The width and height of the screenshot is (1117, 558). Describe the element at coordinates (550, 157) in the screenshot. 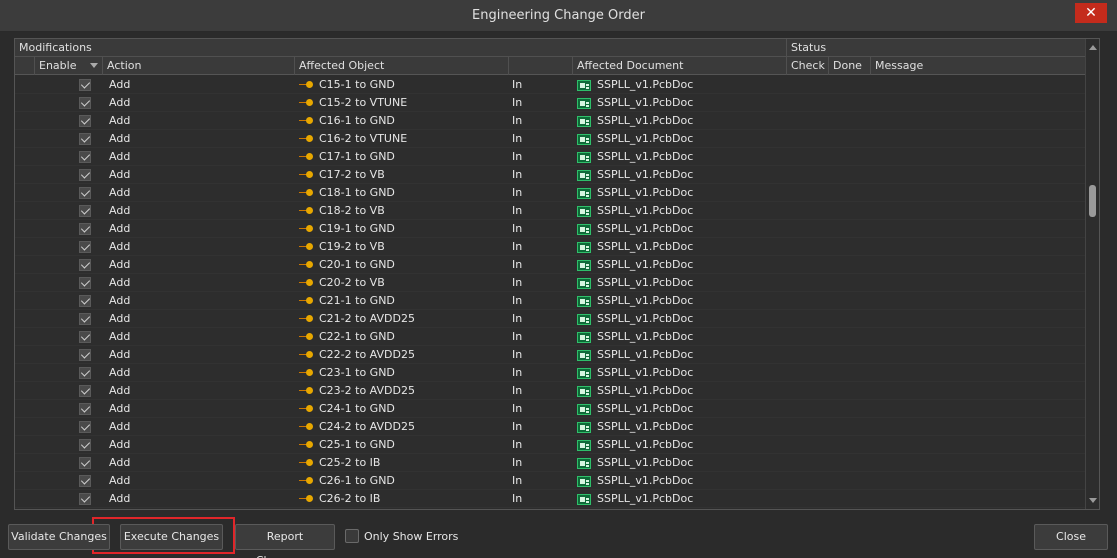

I see `table-row: Add C17-1 to GND In SSPLL_v1.PcbDoc` at that location.